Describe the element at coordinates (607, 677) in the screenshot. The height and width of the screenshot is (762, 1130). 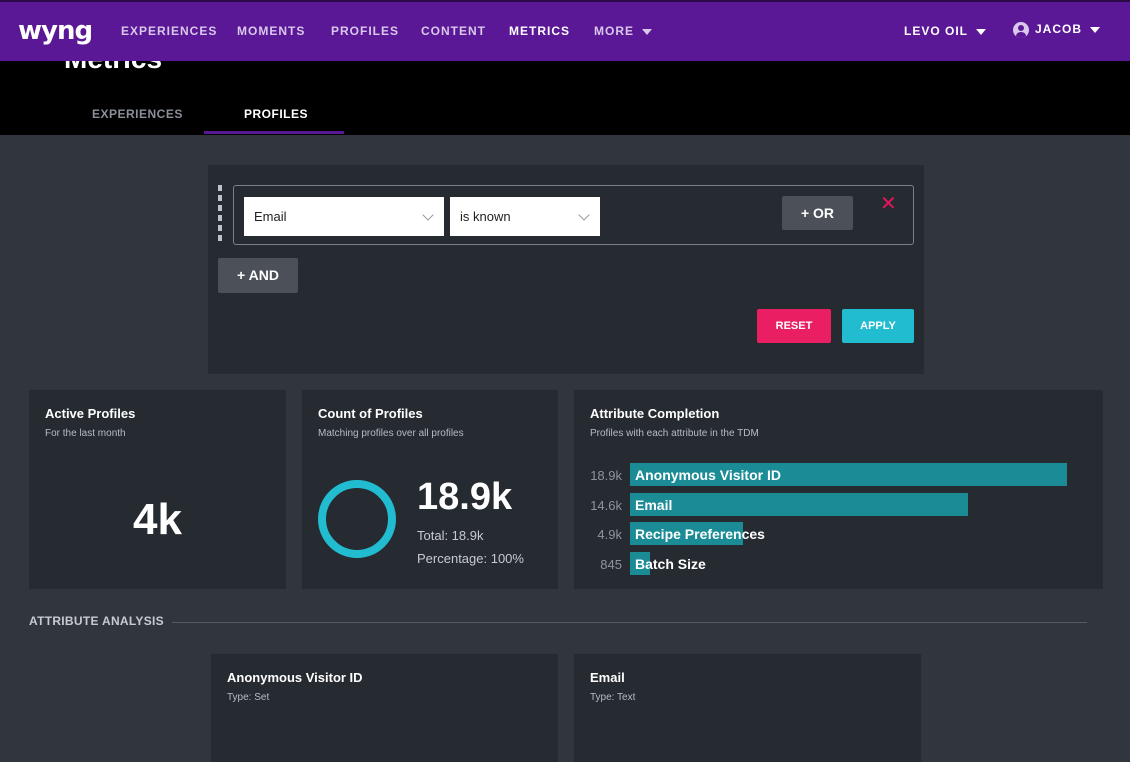
I see `card-title: Email` at that location.